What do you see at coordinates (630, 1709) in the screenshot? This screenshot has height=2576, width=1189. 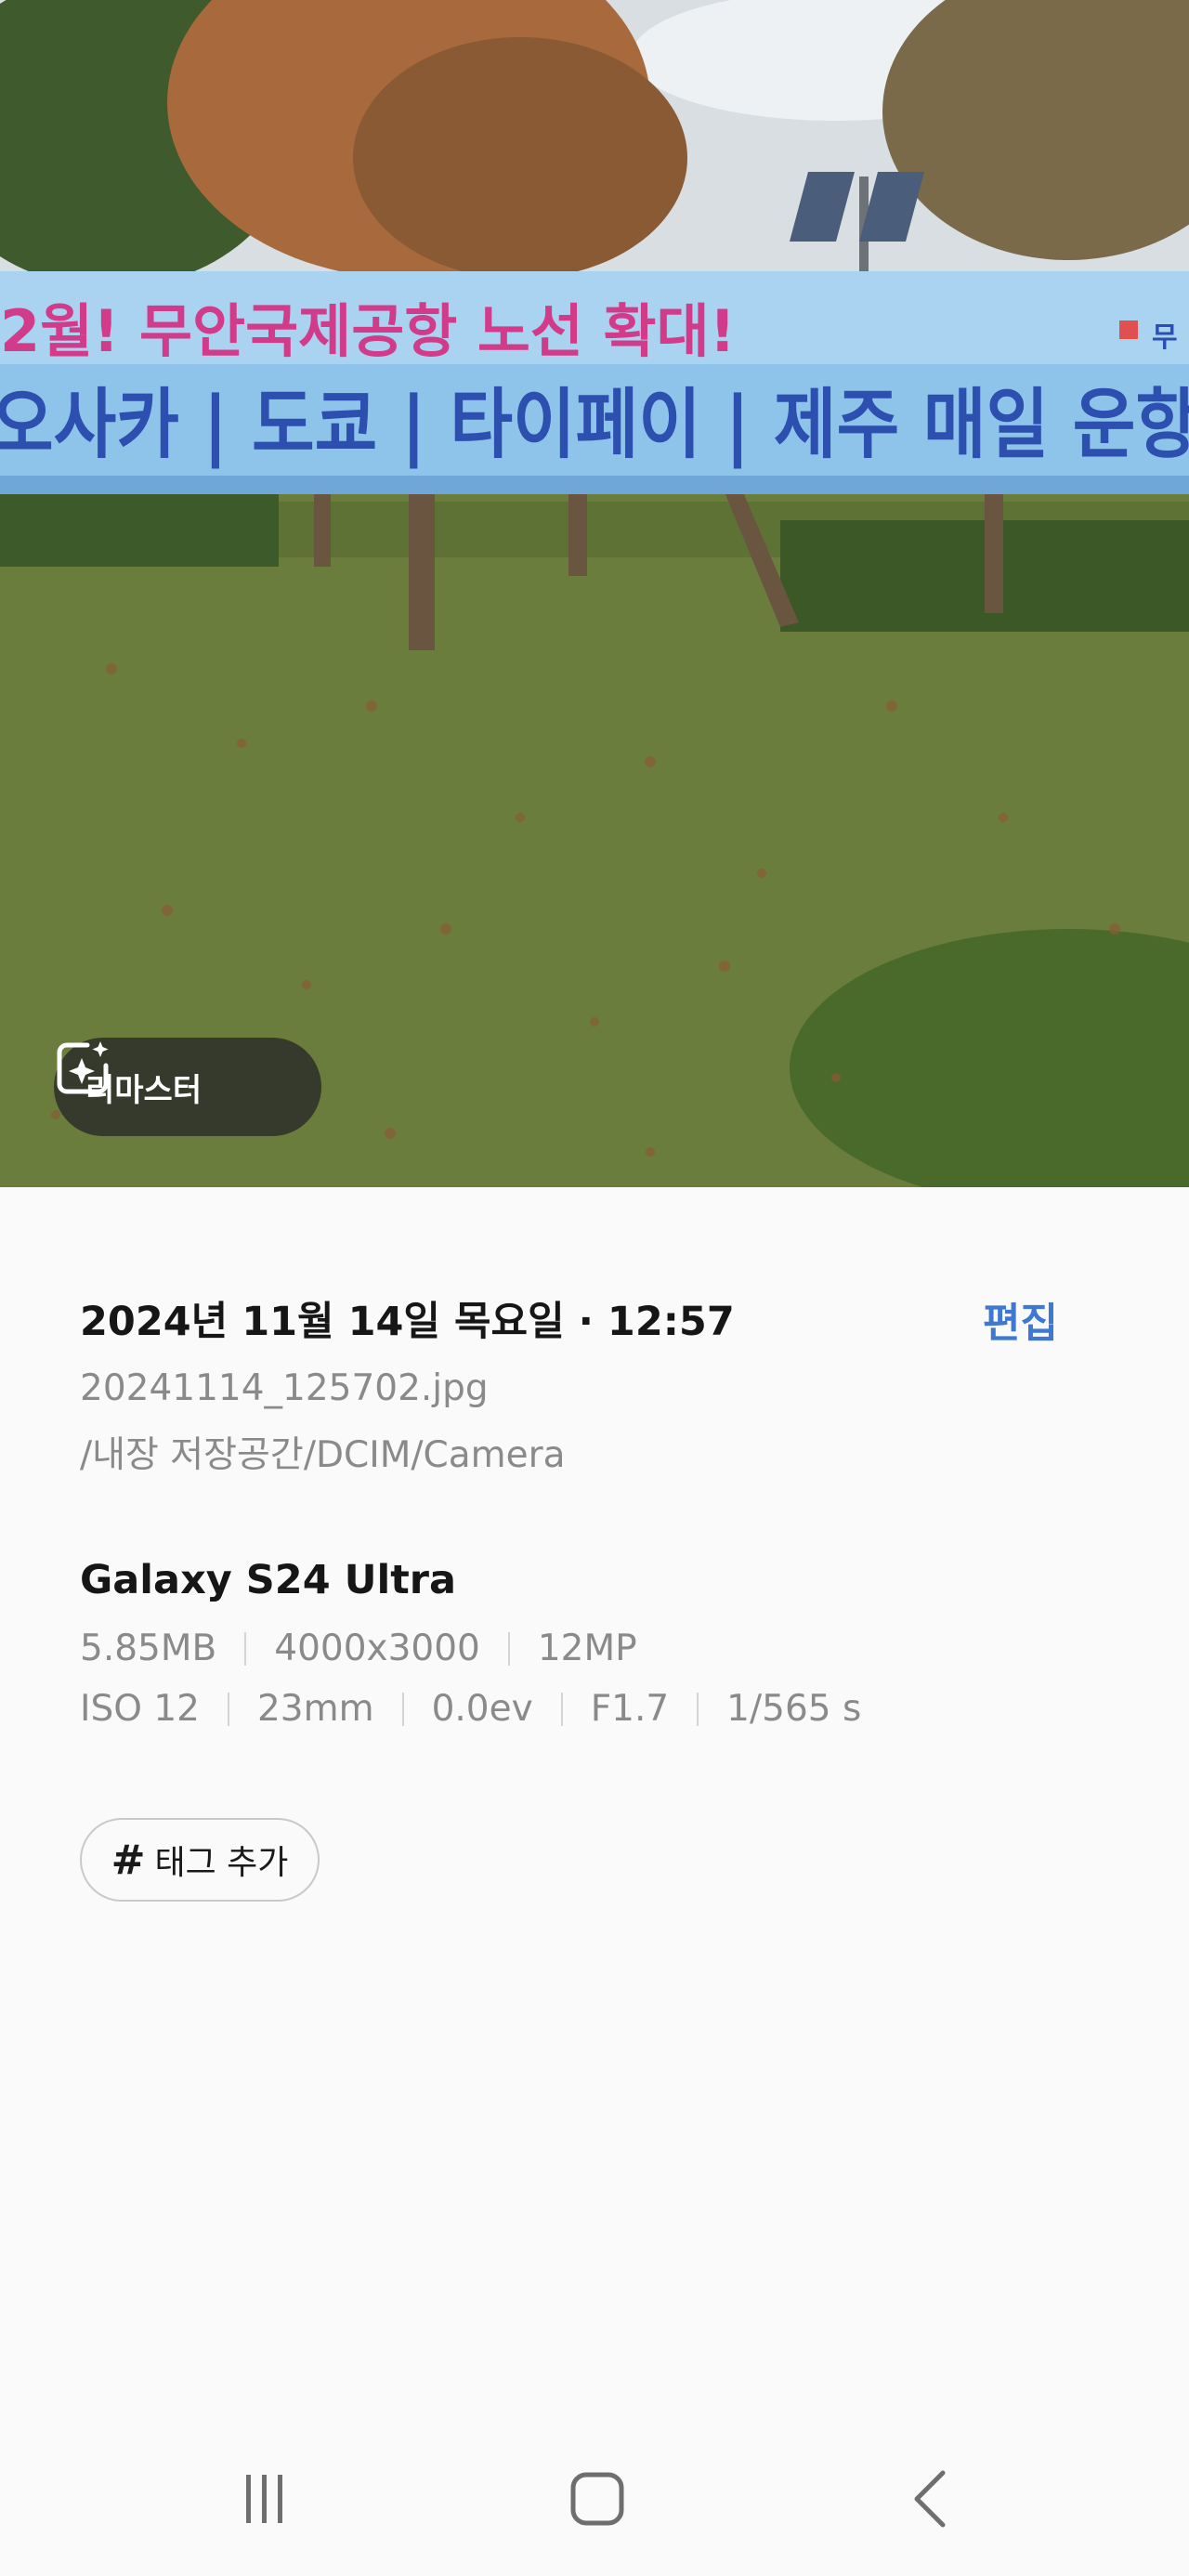 I see `aperture: F1.7` at bounding box center [630, 1709].